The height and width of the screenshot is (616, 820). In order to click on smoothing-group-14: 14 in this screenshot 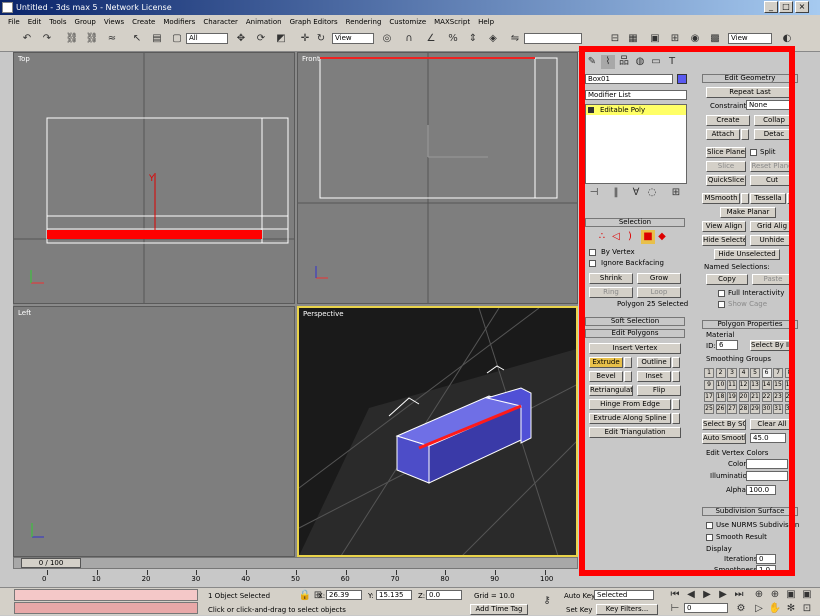, I will do `click(766, 385)`.